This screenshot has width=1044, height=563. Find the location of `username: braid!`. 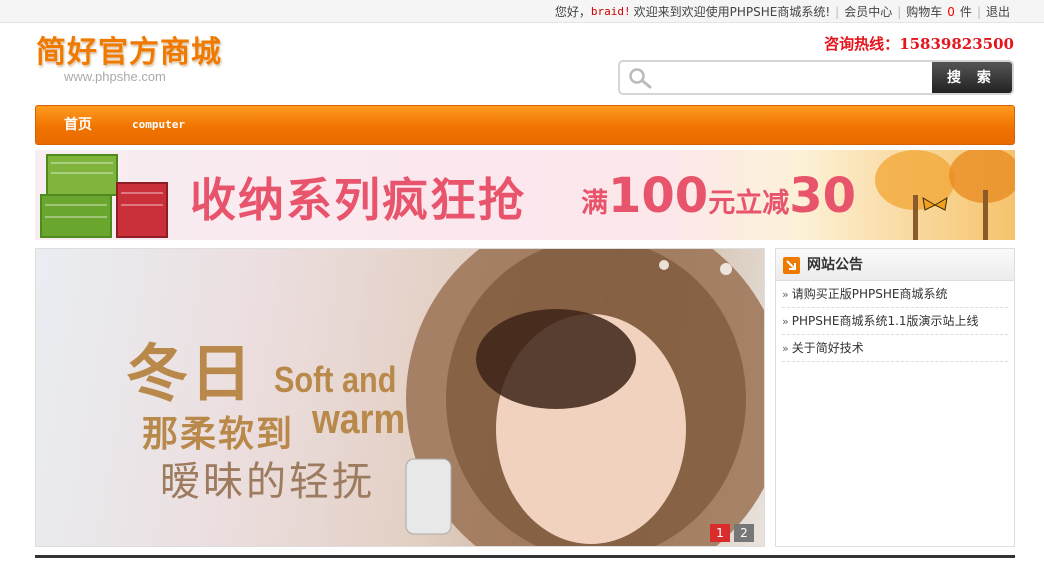

username: braid! is located at coordinates (610, 11).